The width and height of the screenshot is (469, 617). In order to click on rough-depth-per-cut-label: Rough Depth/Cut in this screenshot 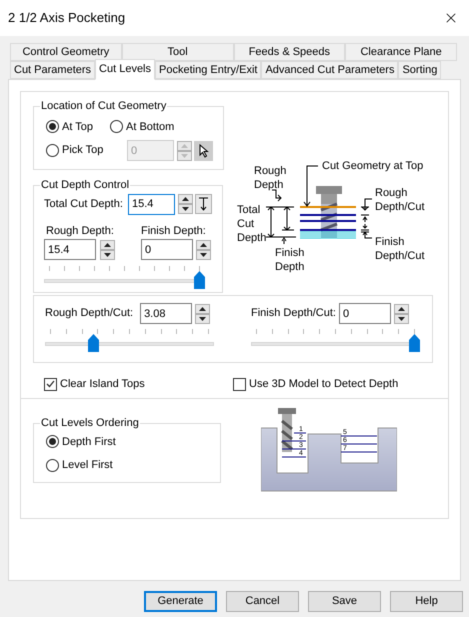, I will do `click(400, 200)`.